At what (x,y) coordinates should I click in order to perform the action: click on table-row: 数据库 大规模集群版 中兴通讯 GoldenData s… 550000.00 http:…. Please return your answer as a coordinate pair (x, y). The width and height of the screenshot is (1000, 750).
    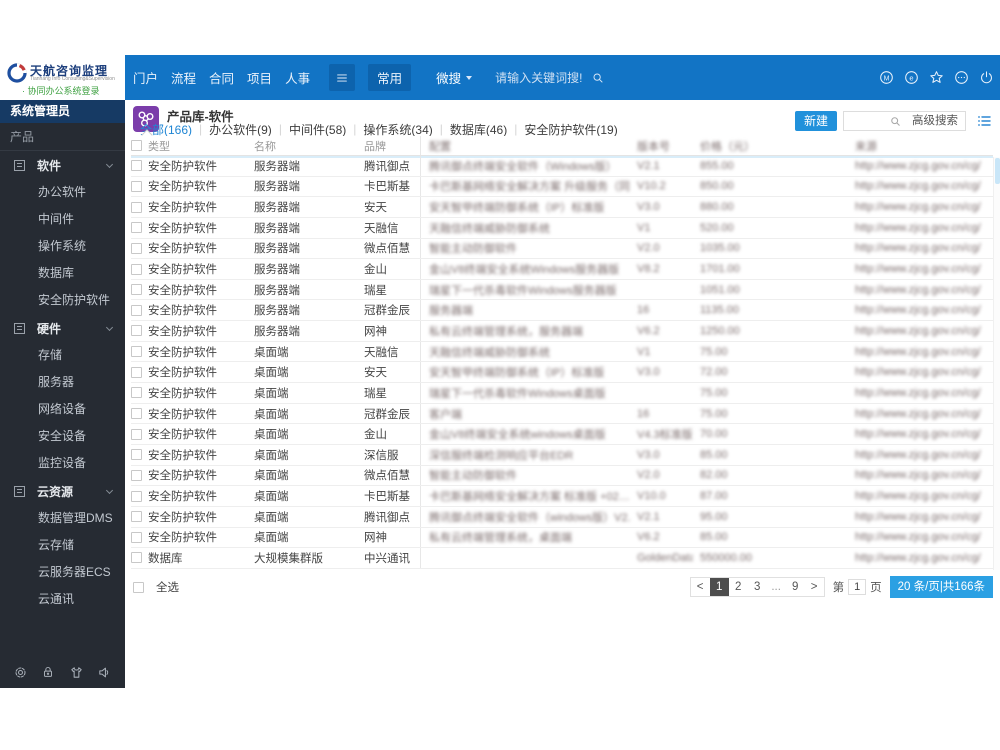
    Looking at the image, I should click on (562, 558).